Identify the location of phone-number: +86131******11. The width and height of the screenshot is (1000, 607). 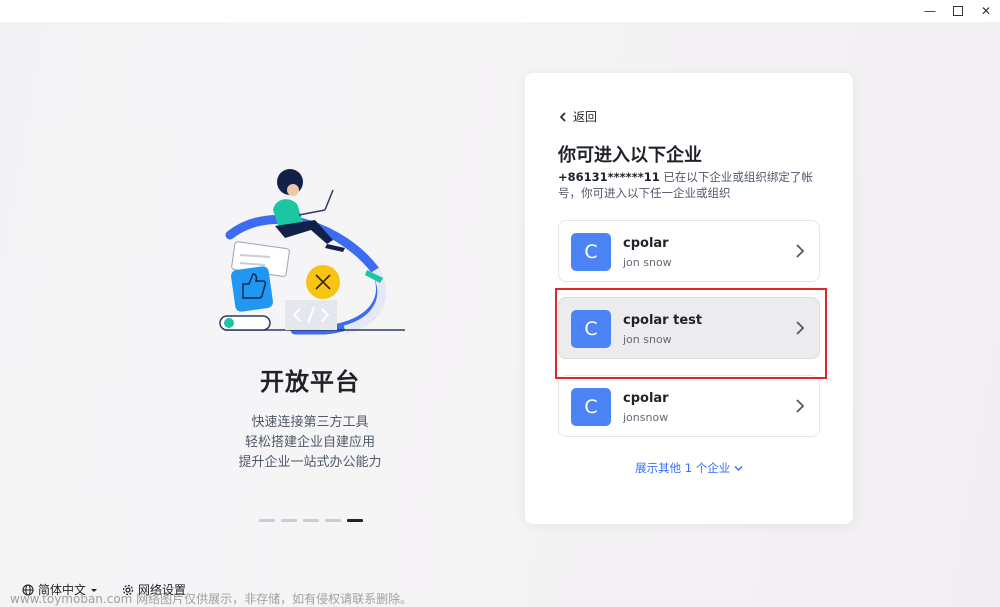
(609, 177).